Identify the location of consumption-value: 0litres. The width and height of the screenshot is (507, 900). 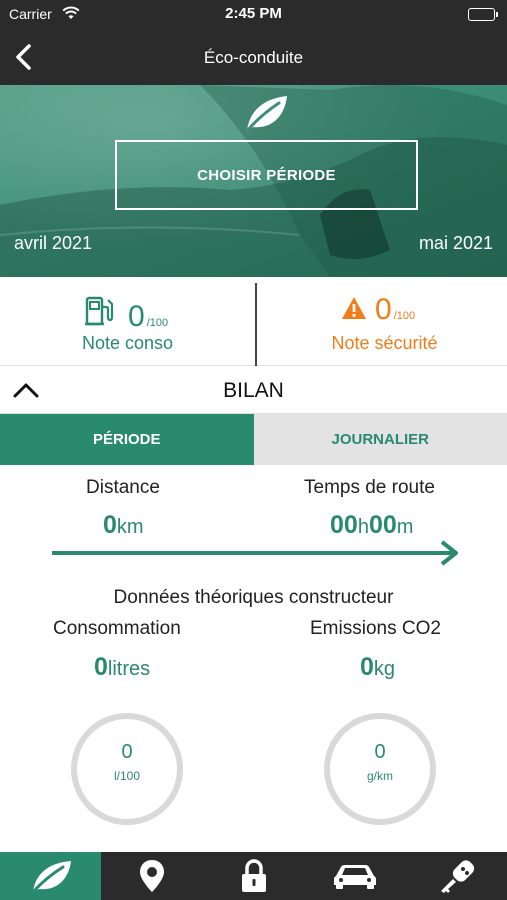
(122, 667).